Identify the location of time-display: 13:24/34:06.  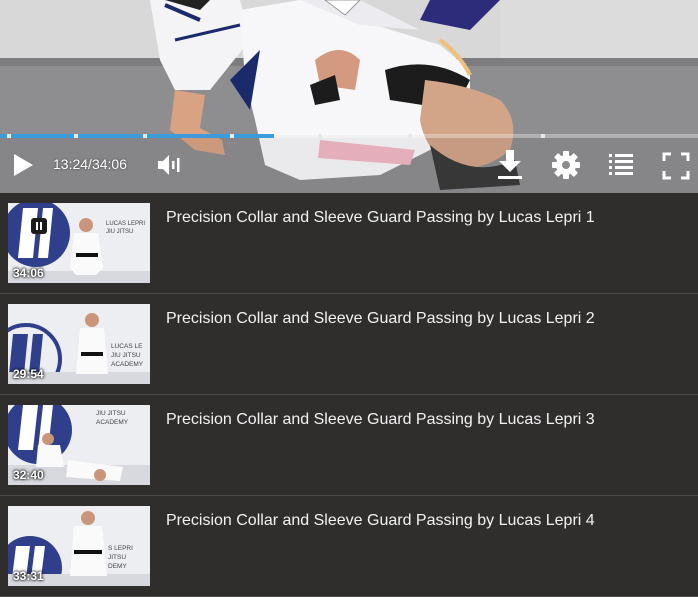
(90, 164).